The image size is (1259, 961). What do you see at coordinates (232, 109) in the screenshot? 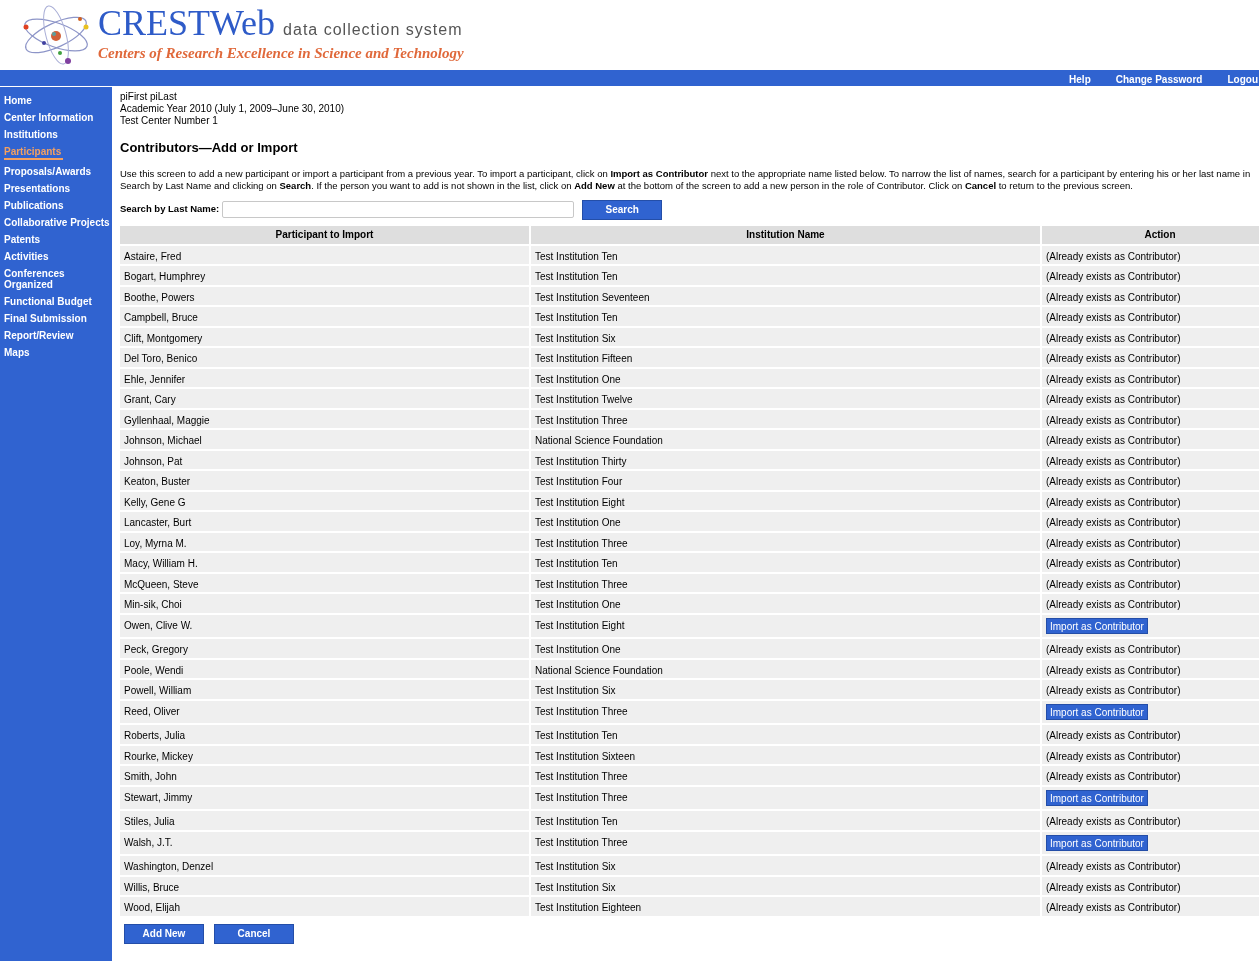
I see `context-text: Academic Year 2010 (July 1, 2009–June 30, 2010)` at bounding box center [232, 109].